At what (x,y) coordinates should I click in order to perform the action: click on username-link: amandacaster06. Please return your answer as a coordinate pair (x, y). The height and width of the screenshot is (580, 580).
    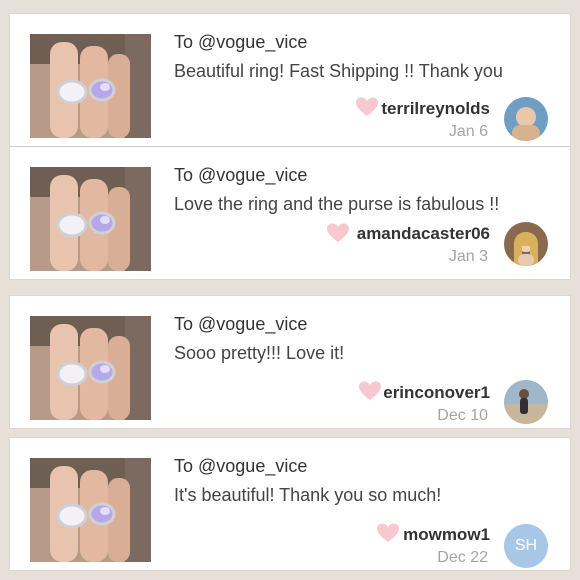
    Looking at the image, I should click on (423, 234).